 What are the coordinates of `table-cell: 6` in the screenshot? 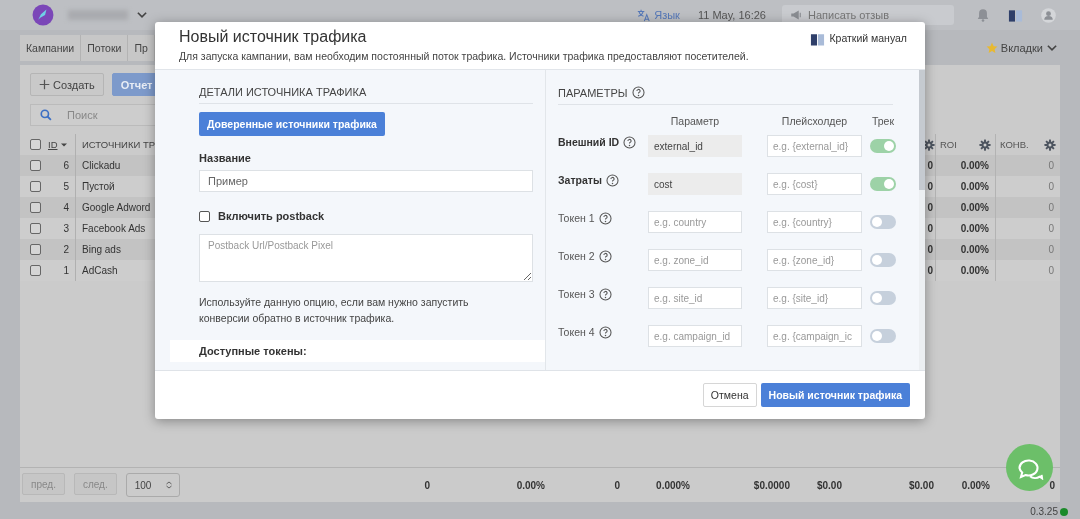 It's located at (66, 165).